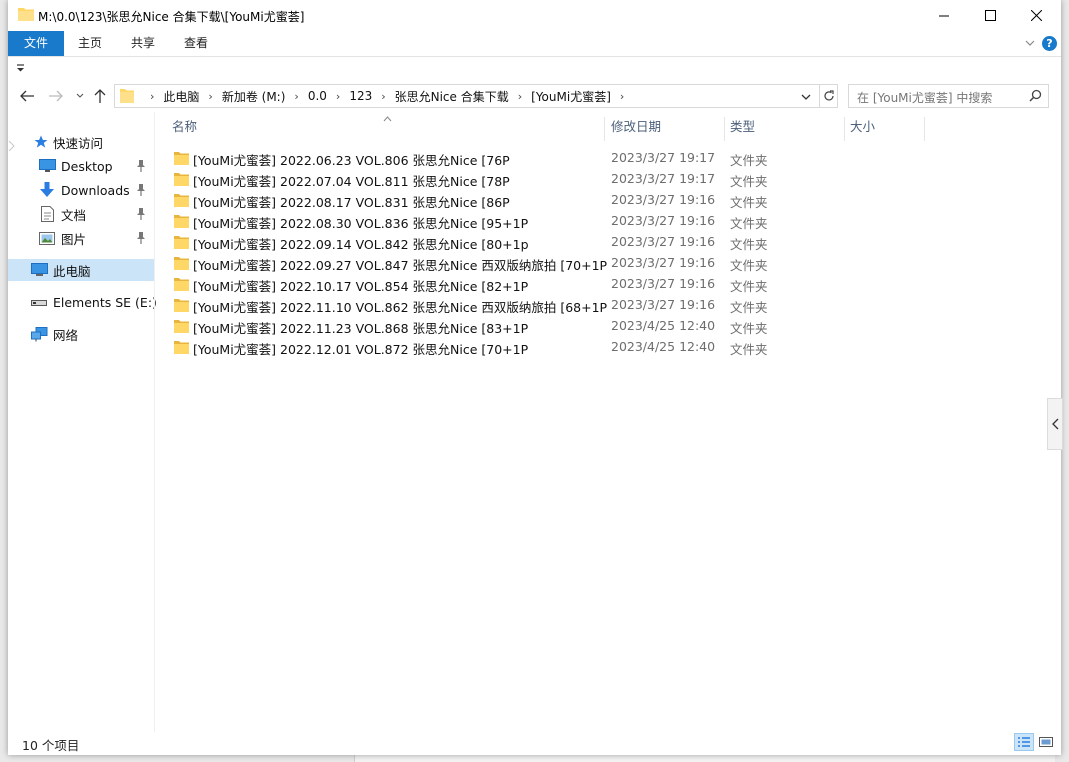 The height and width of the screenshot is (762, 1069). What do you see at coordinates (948, 96) in the screenshot?
I see `search-box: 在 [YouMi尤蜜荟] 中搜索` at bounding box center [948, 96].